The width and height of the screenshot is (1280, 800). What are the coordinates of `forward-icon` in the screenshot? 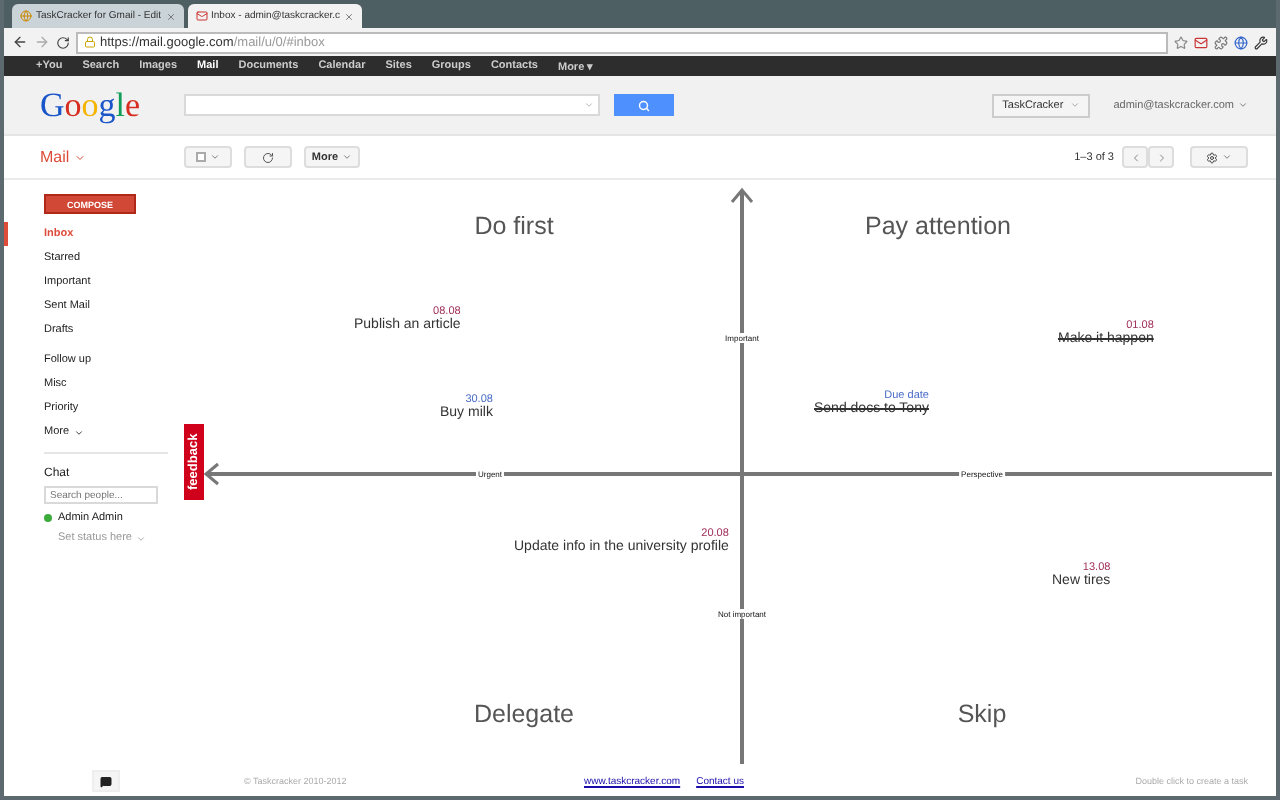 It's located at (42, 42).